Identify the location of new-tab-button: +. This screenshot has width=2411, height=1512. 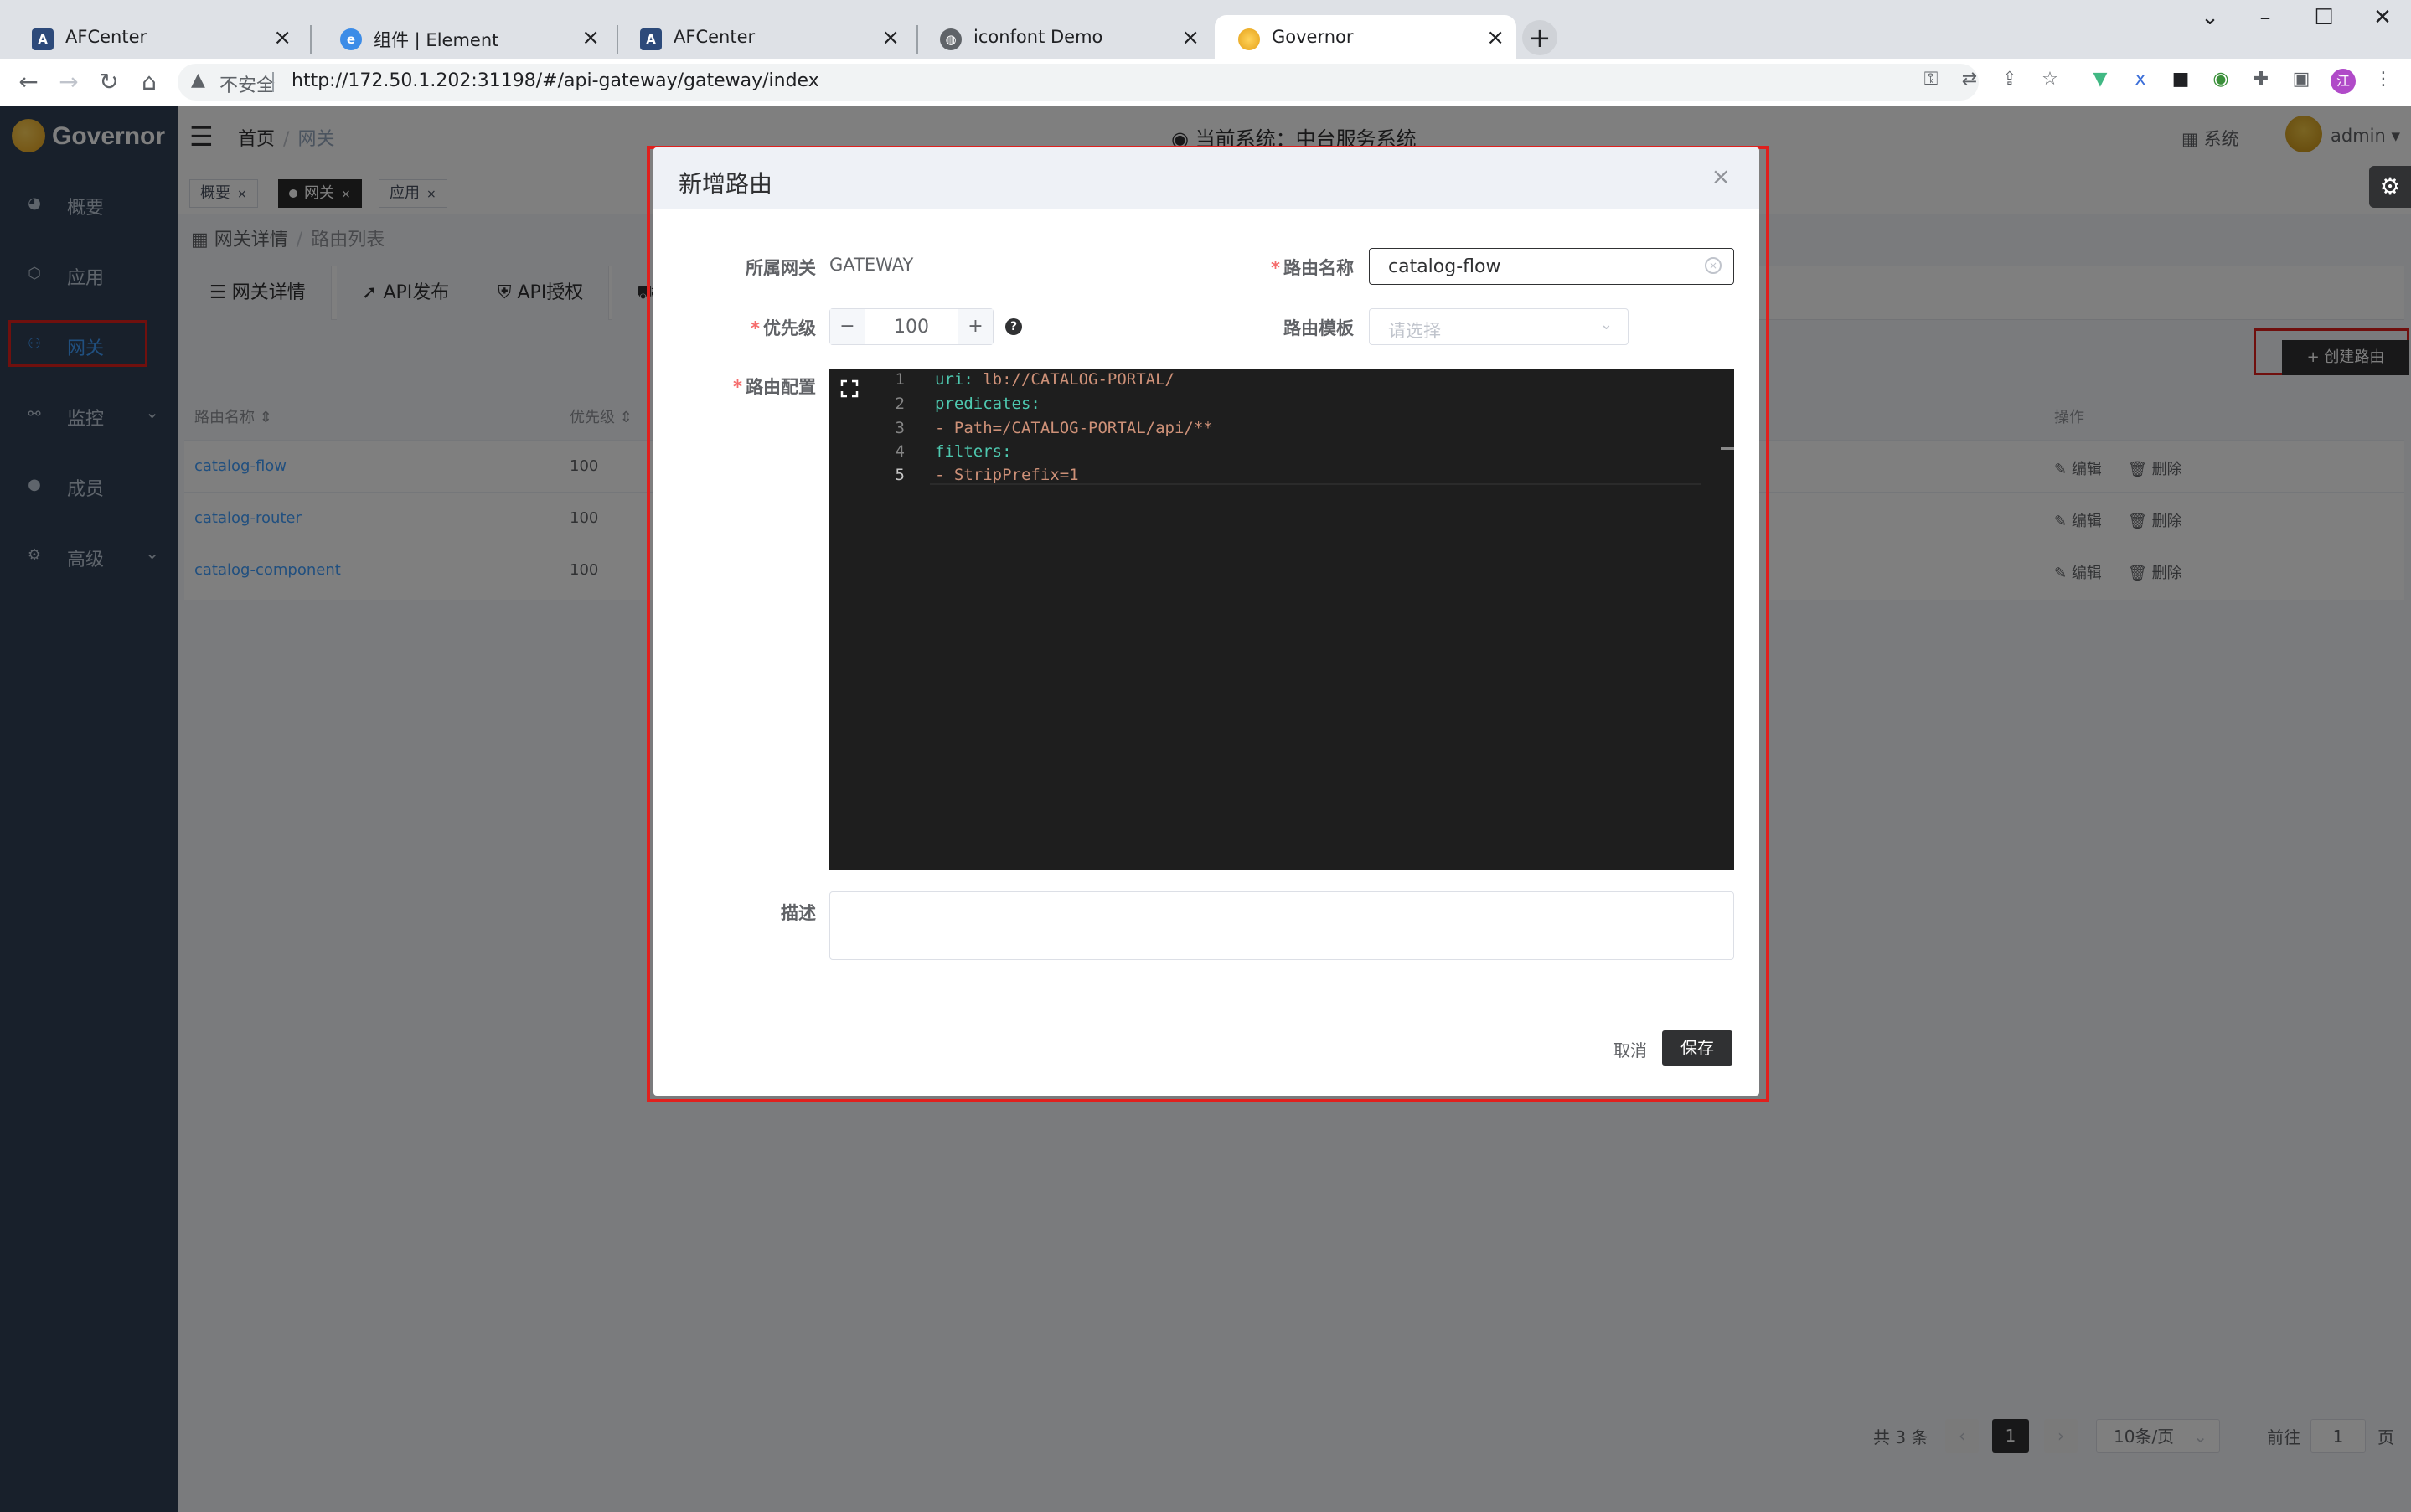
(1539, 37).